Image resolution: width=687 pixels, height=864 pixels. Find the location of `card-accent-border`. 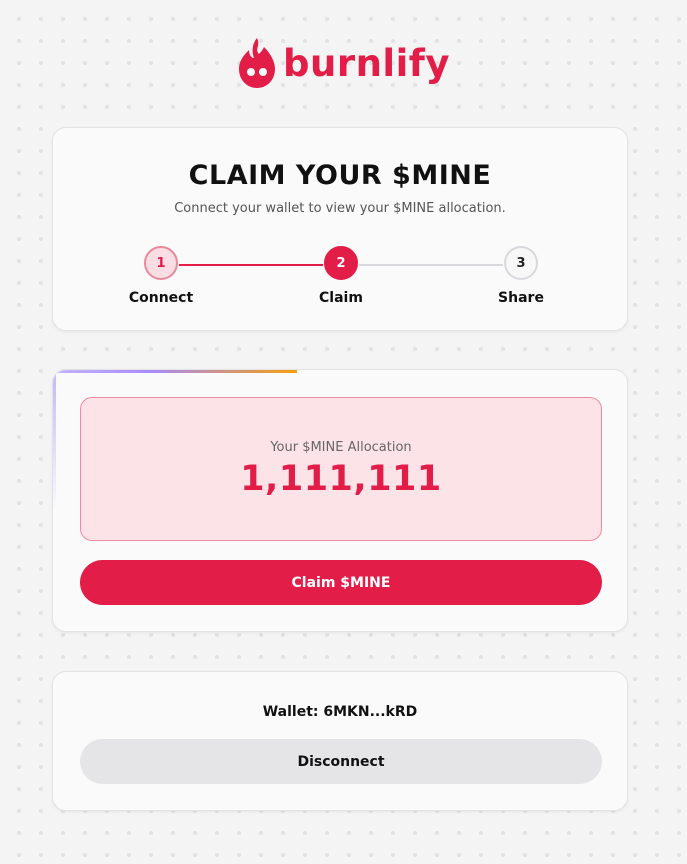

card-accent-border is located at coordinates (175, 371).